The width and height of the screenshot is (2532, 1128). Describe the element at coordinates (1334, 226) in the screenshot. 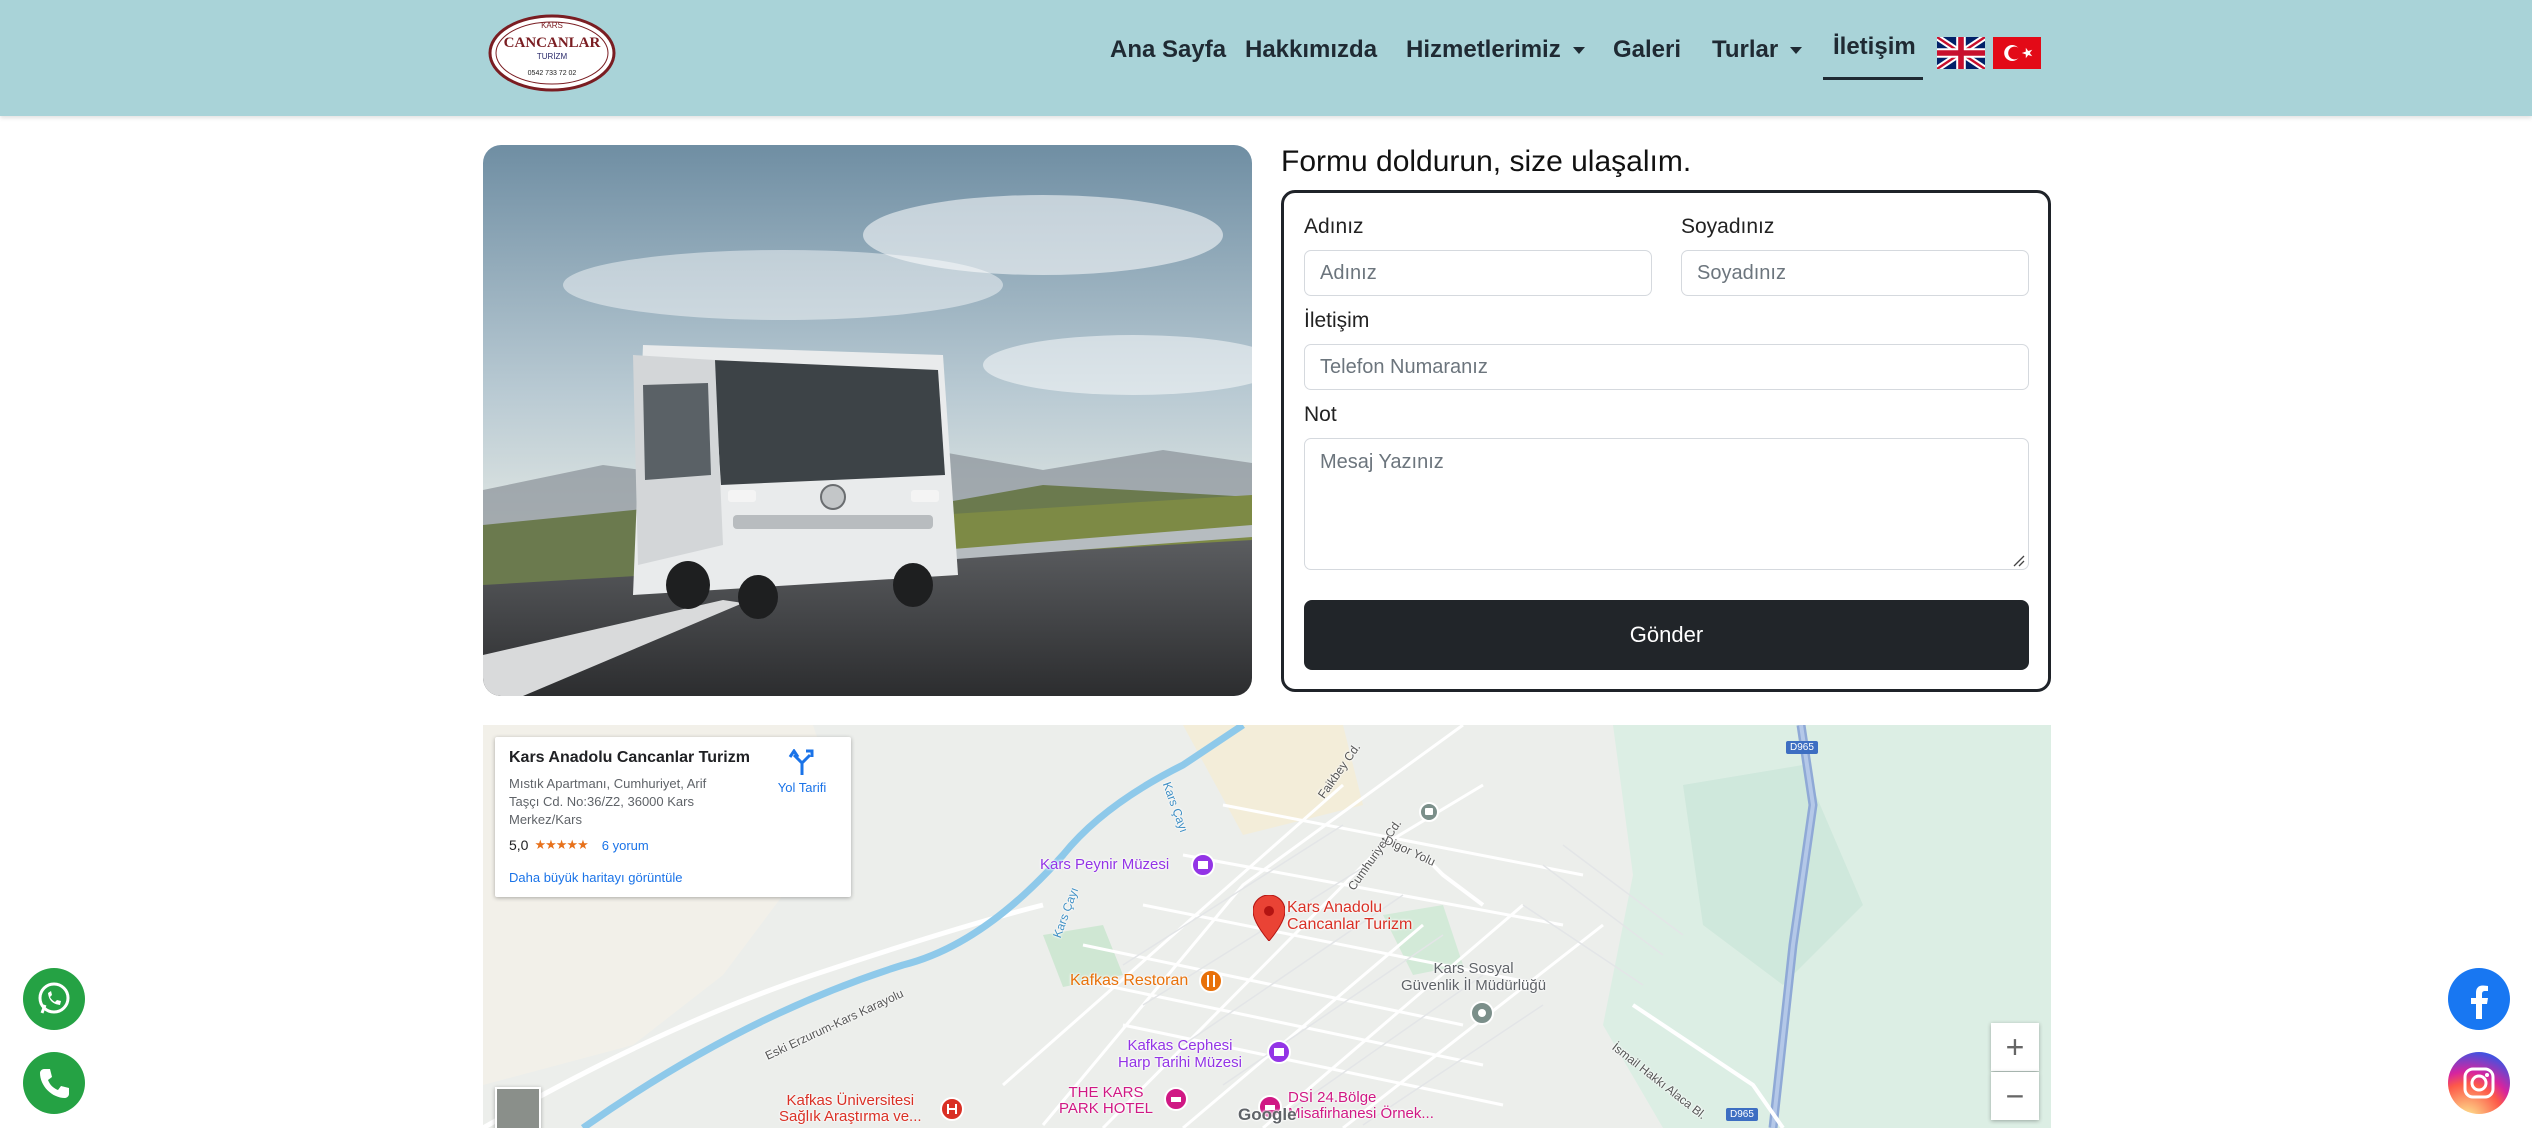

I see `first-name-label: Adınız` at that location.